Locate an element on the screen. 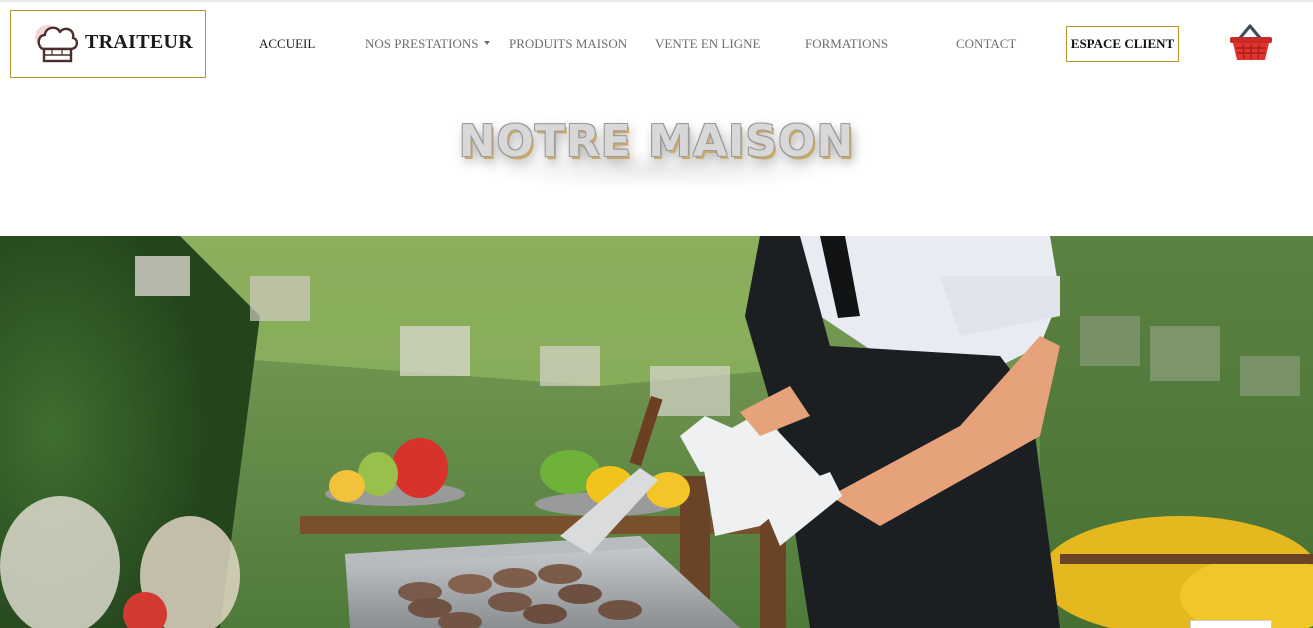 The height and width of the screenshot is (628, 1313). chevron-down-icon is located at coordinates (487, 43).